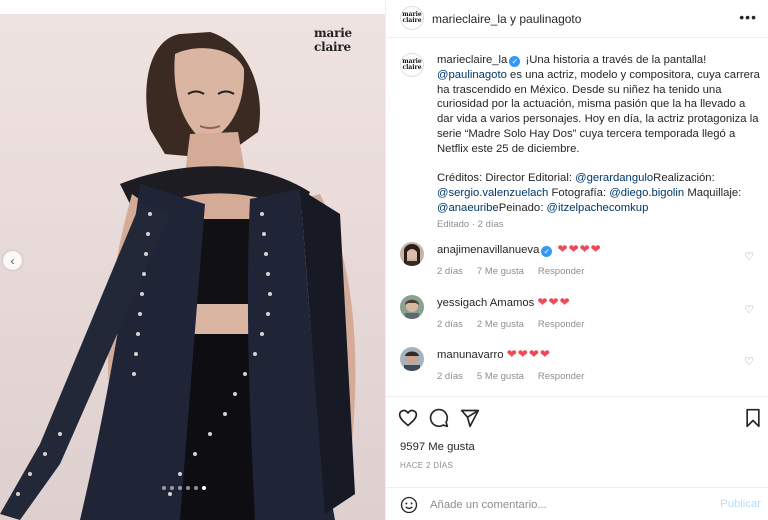 The height and width of the screenshot is (520, 768). Describe the element at coordinates (506, 19) in the screenshot. I see `post-author-title: marieclaire_la y paulinagoto` at that location.